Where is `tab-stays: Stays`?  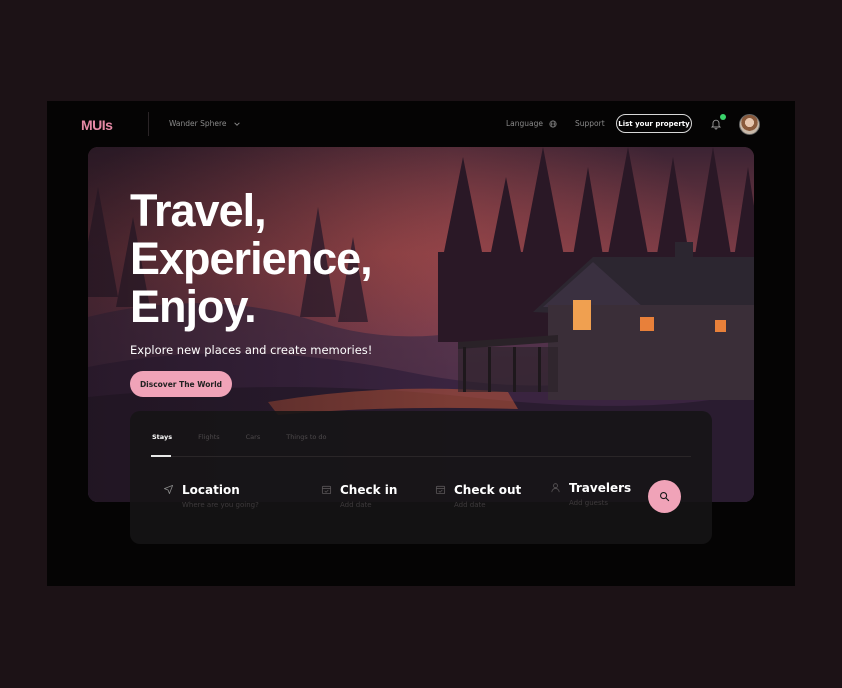
tab-stays: Stays is located at coordinates (162, 437).